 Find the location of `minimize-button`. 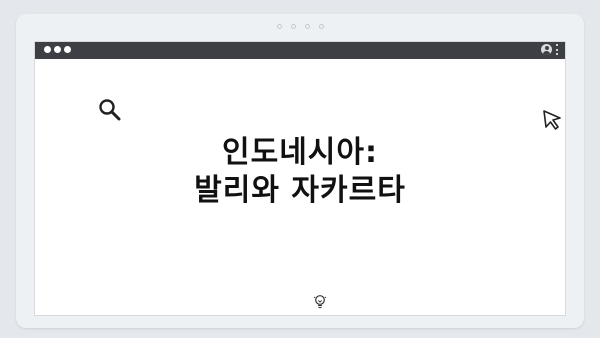

minimize-button is located at coordinates (57, 49).